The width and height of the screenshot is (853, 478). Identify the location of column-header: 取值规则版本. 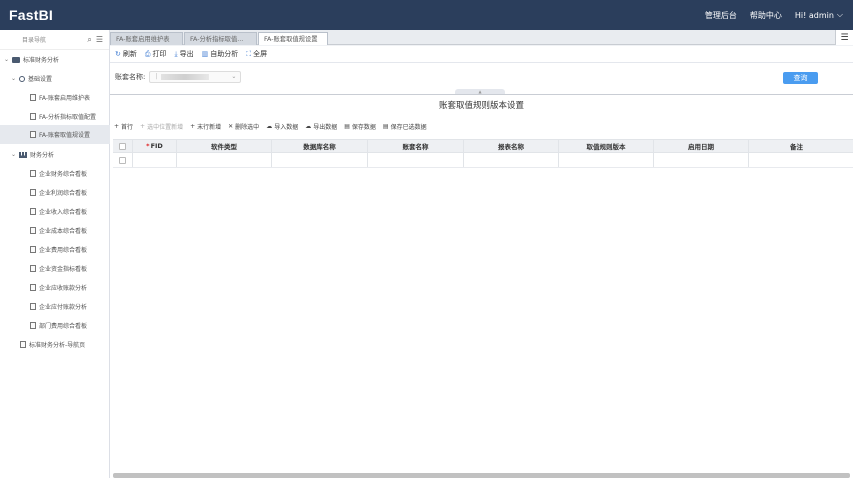
(606, 146).